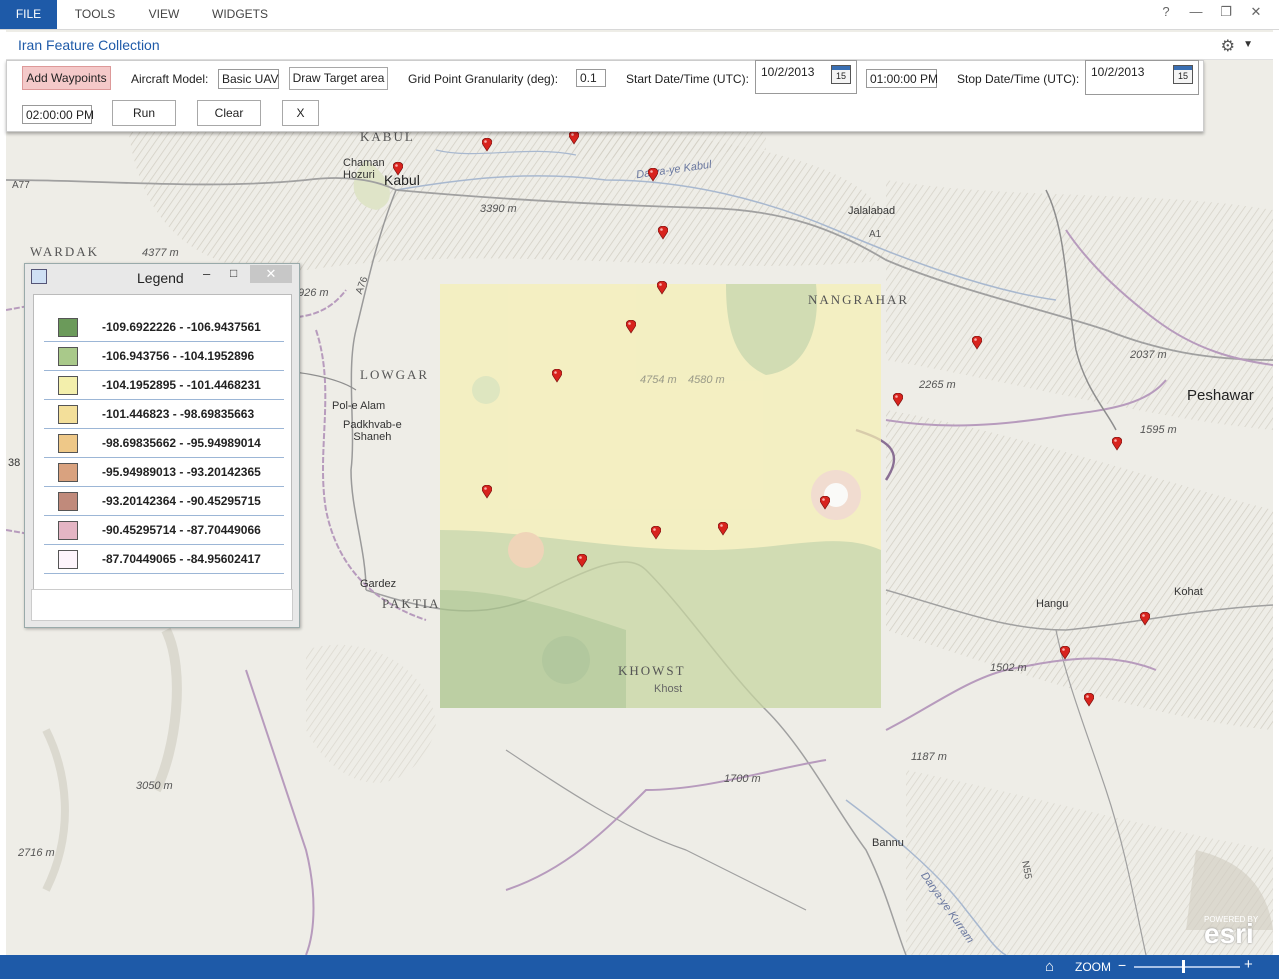  What do you see at coordinates (395, 374) in the screenshot?
I see `map-label-lowgar: LOWGAR` at bounding box center [395, 374].